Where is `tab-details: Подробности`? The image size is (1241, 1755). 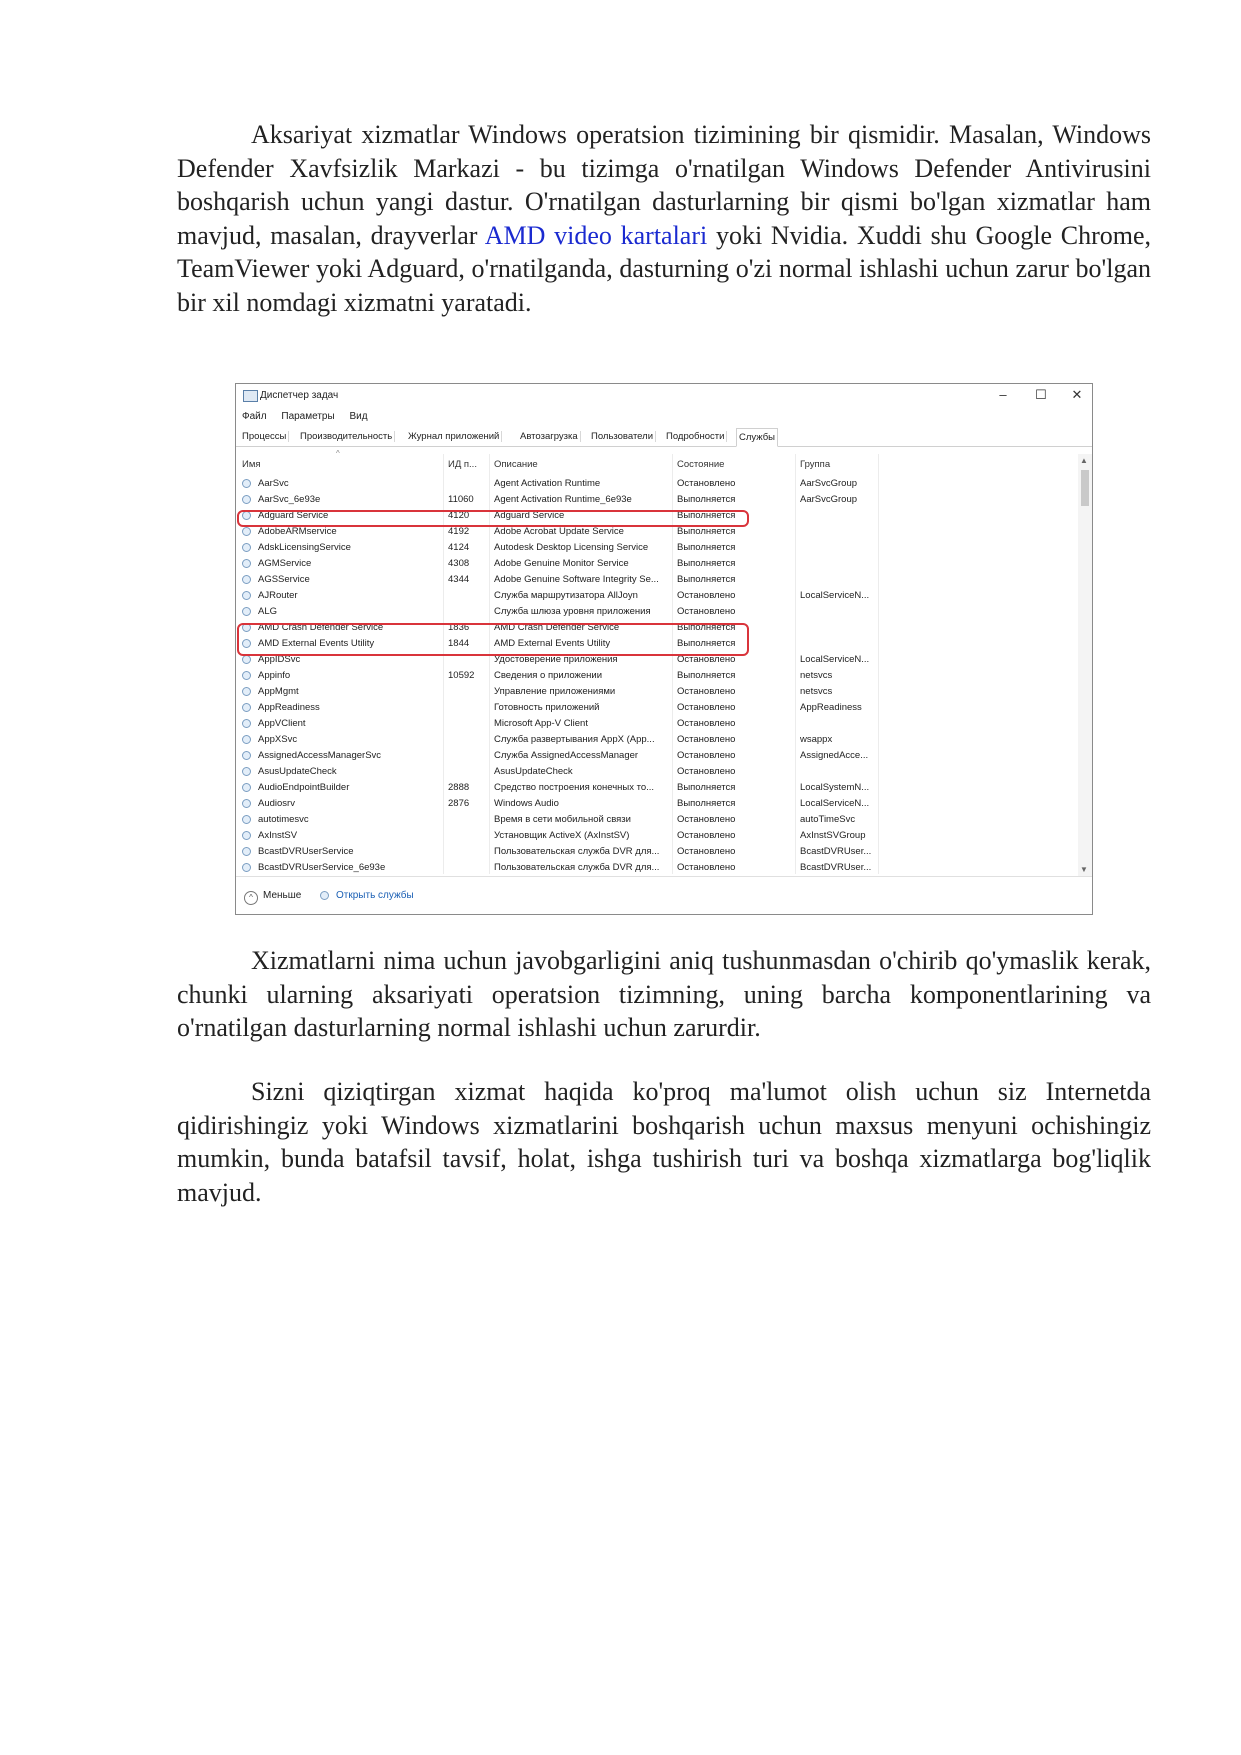 tab-details: Подробности is located at coordinates (696, 436).